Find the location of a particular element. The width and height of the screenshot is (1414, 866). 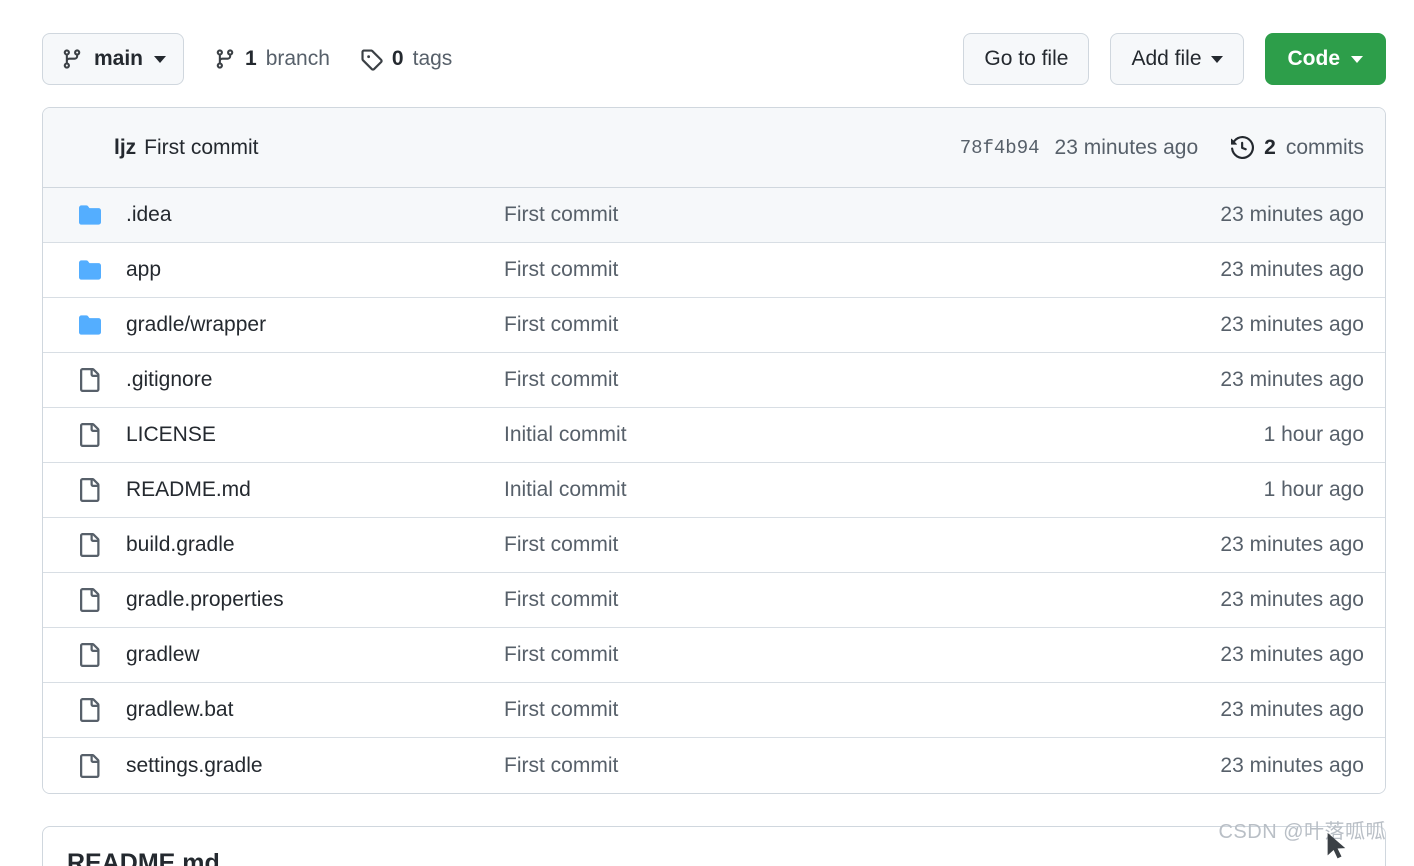

go-to-file-button: Go to file is located at coordinates (1026, 59).